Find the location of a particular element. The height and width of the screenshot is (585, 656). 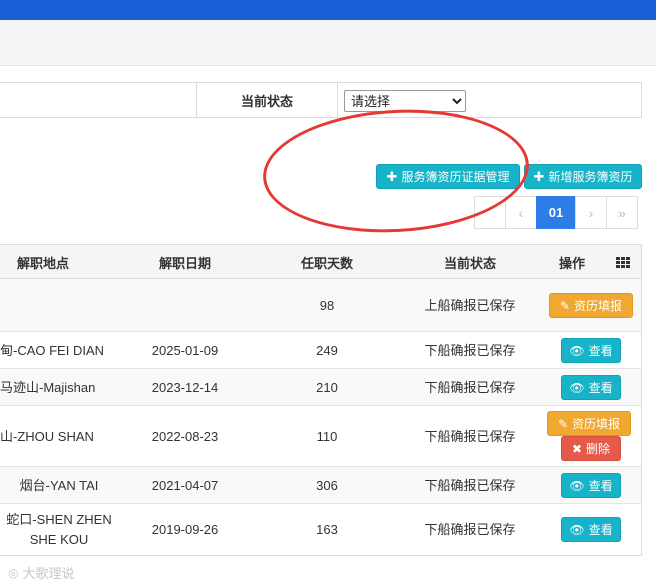

cell-days: 110 is located at coordinates (327, 436).